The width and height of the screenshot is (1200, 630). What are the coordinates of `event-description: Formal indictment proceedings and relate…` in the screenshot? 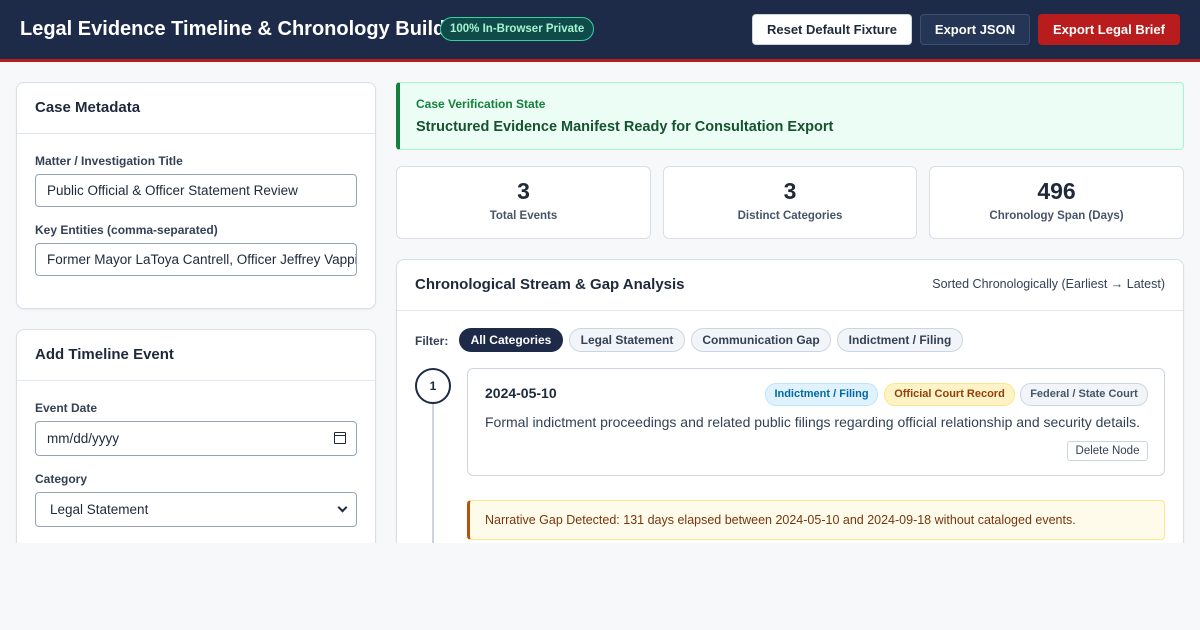 It's located at (812, 422).